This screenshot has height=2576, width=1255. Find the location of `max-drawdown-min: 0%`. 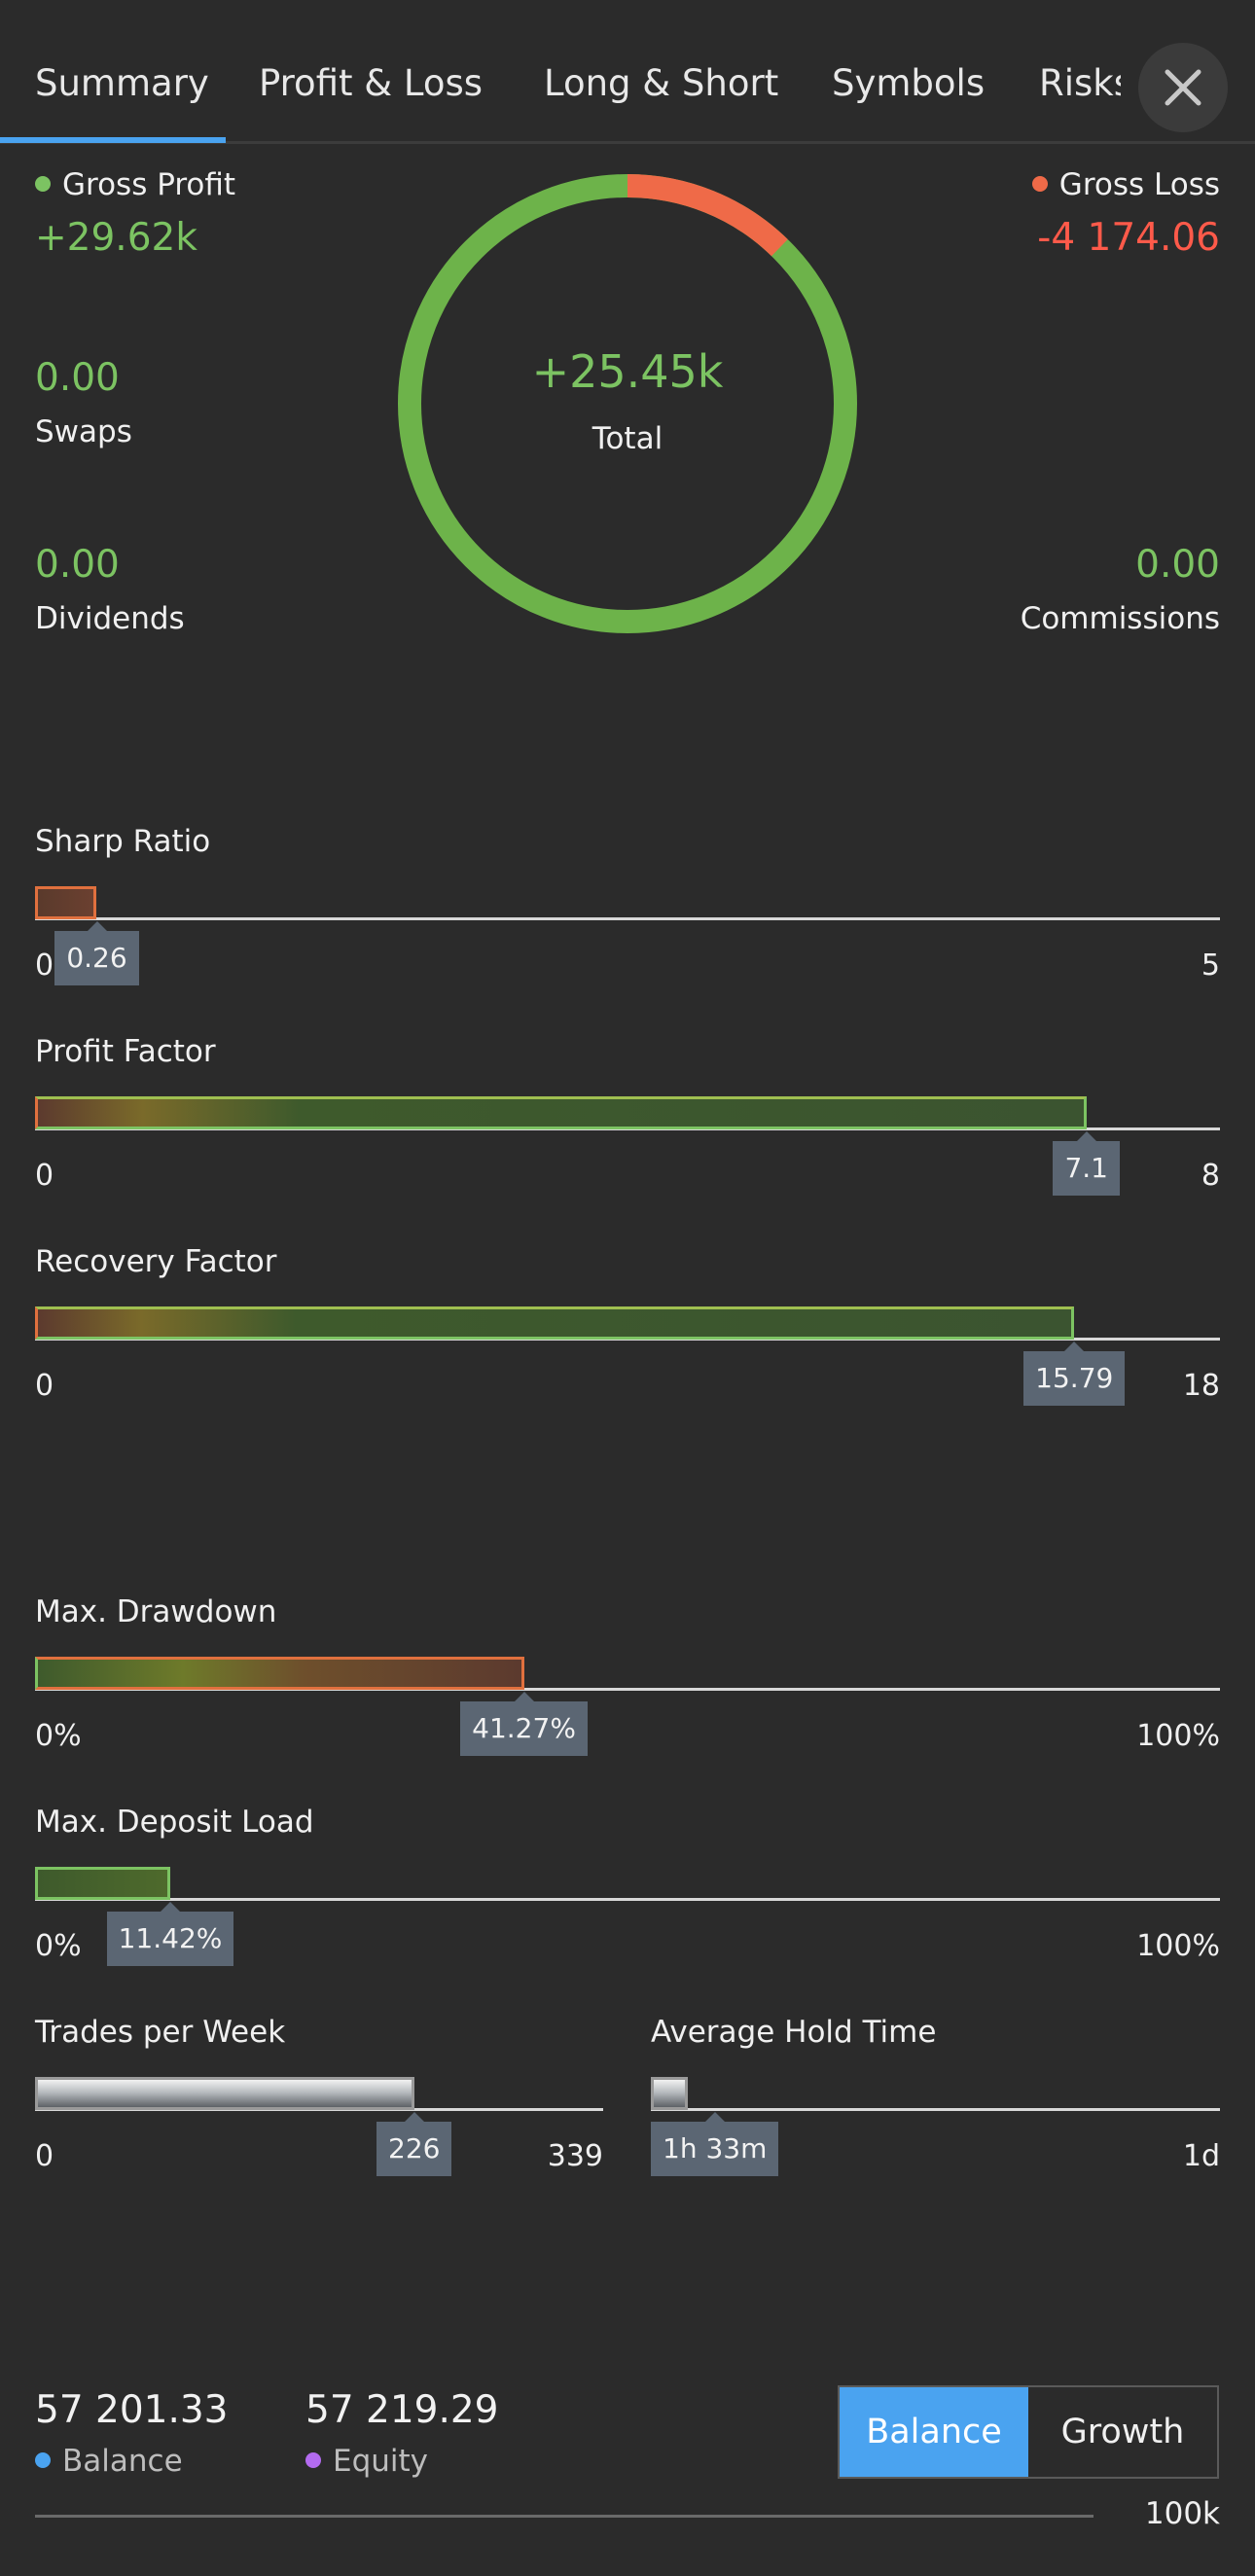

max-drawdown-min: 0% is located at coordinates (58, 1736).